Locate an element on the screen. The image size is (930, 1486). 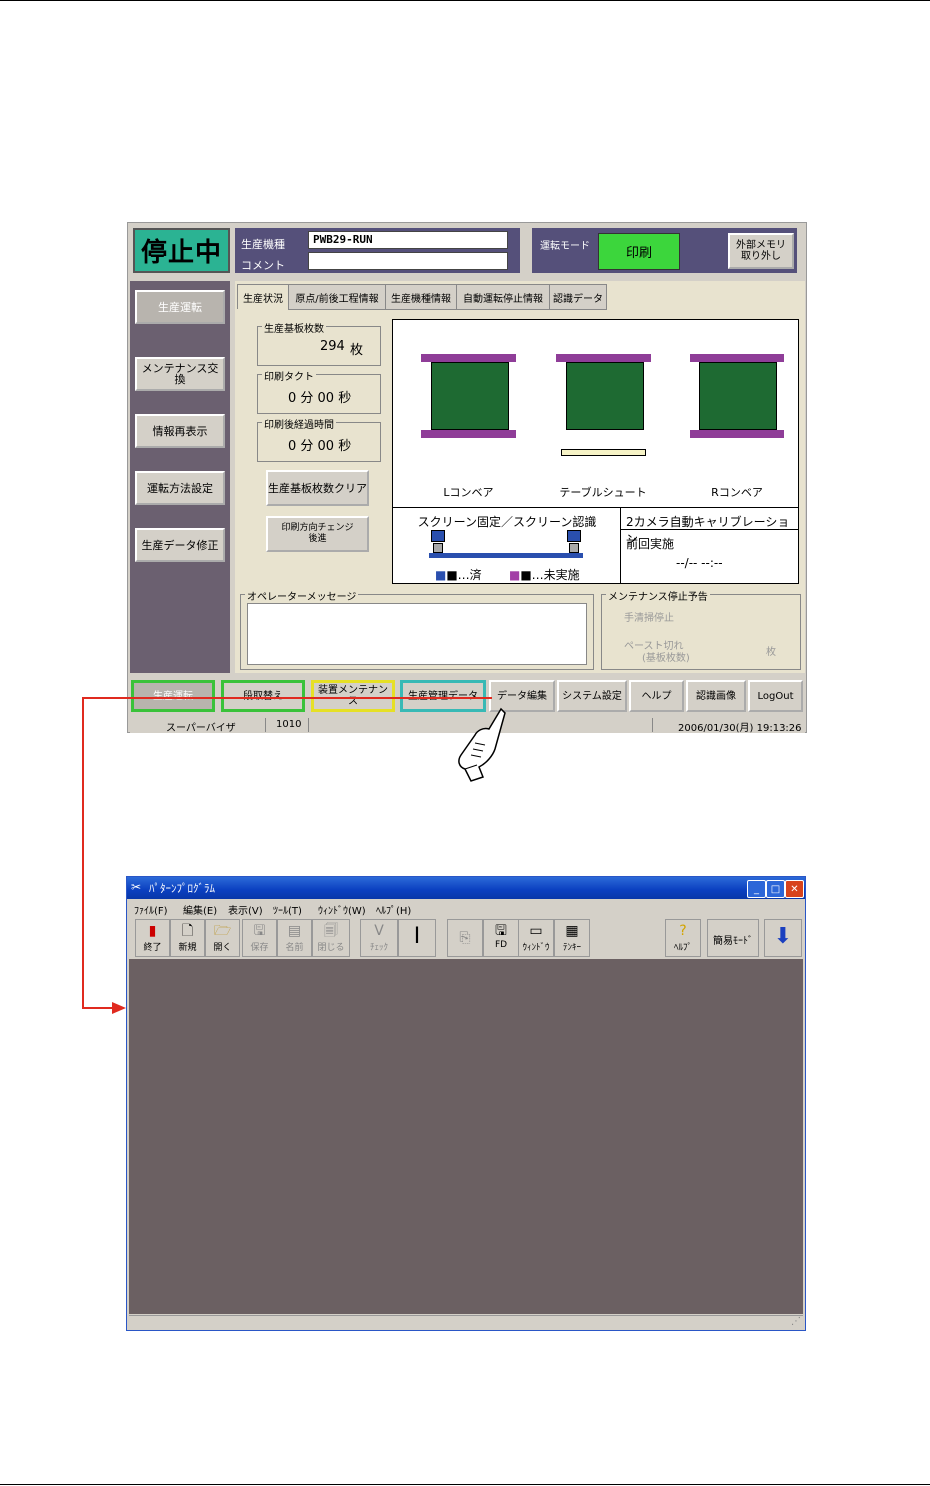
close-file-icon: 🗐 is located at coordinates (331, 931).